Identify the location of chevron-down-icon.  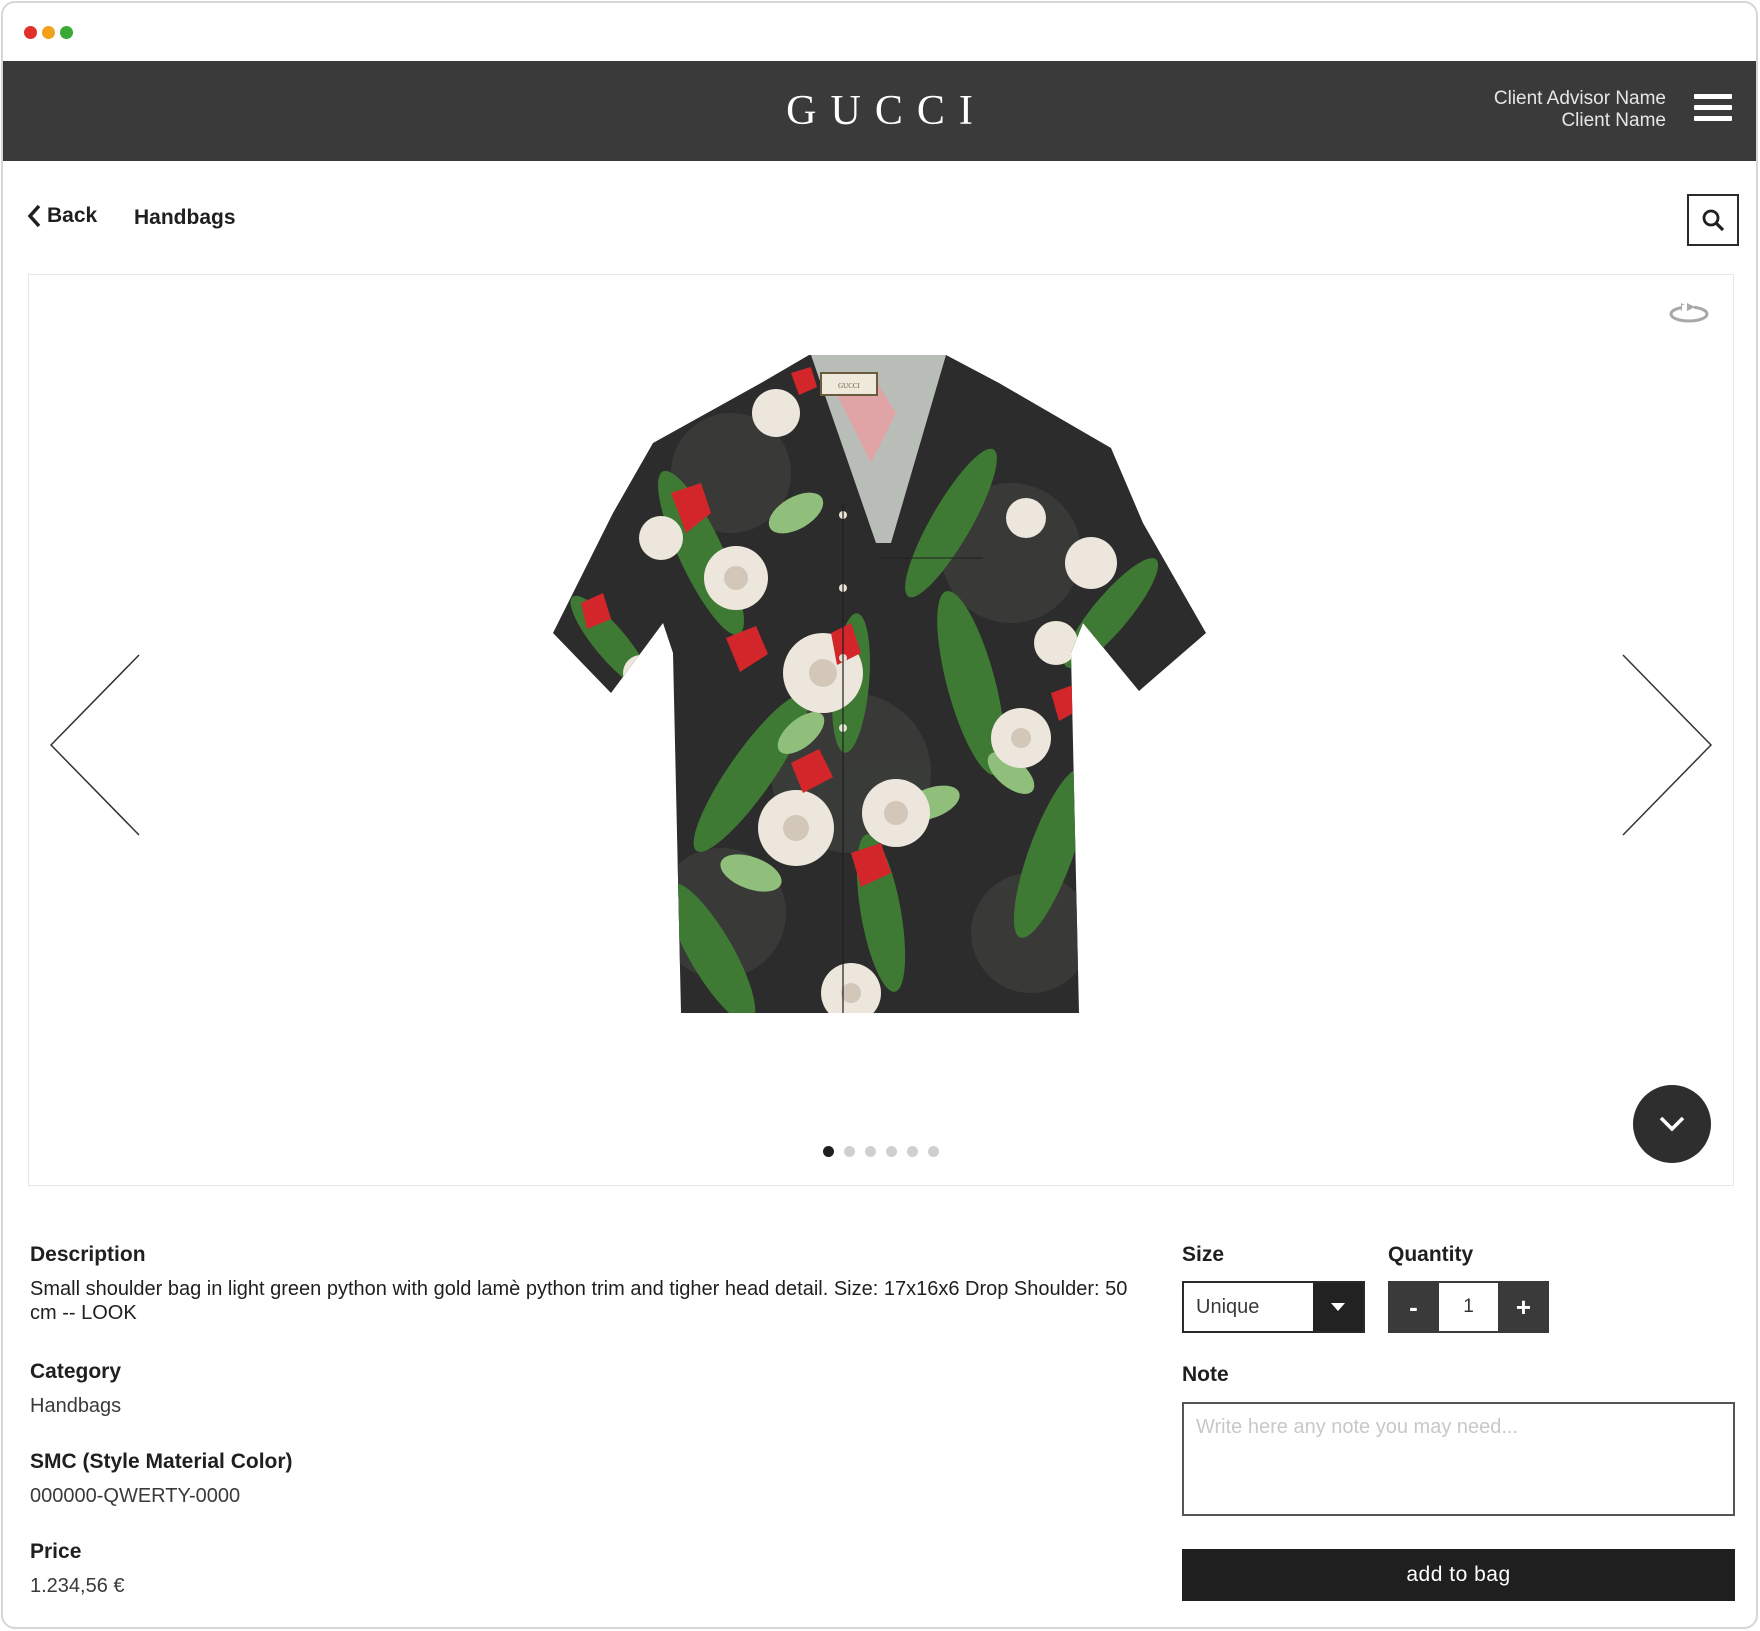
(1672, 1124).